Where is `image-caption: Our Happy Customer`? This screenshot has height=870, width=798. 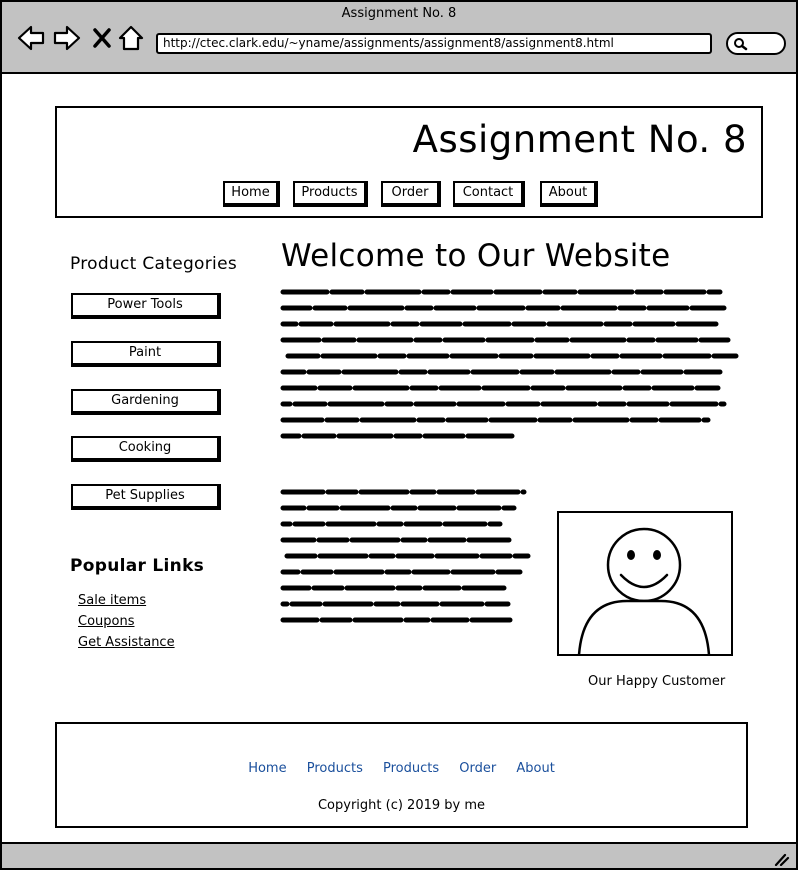
image-caption: Our Happy Customer is located at coordinates (657, 681).